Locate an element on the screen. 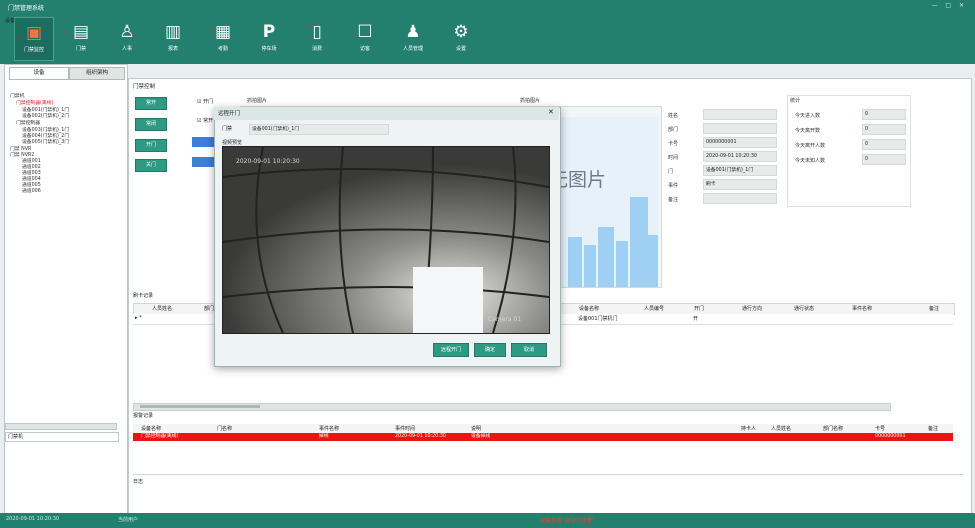 Image resolution: width=975 pixels, height=528 pixels. scrollbar-thumb is located at coordinates (200, 406).